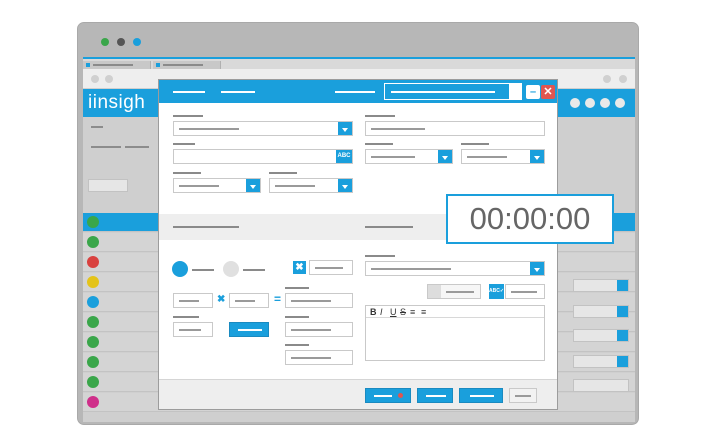 Image resolution: width=716 pixels, height=448 pixels. I want to click on number-value, so click(189, 301).